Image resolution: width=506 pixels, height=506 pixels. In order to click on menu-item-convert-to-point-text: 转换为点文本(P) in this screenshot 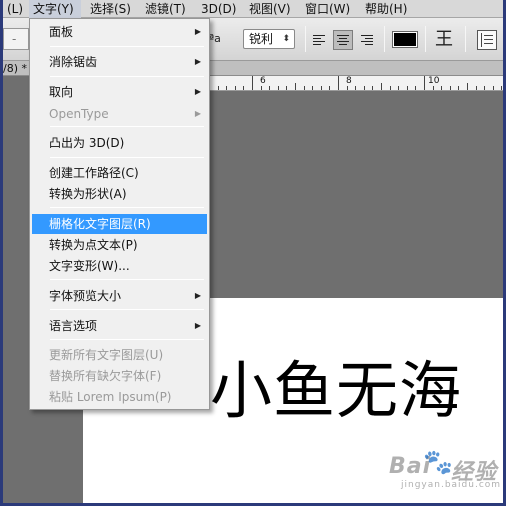, I will do `click(119, 245)`.